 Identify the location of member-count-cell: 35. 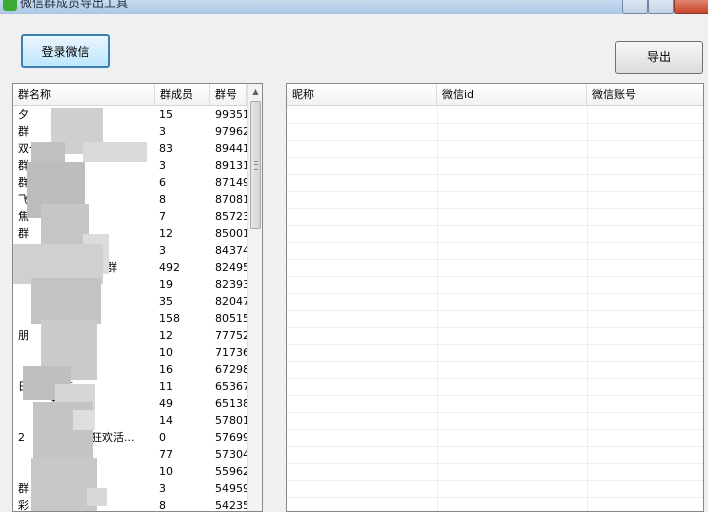
(166, 301).